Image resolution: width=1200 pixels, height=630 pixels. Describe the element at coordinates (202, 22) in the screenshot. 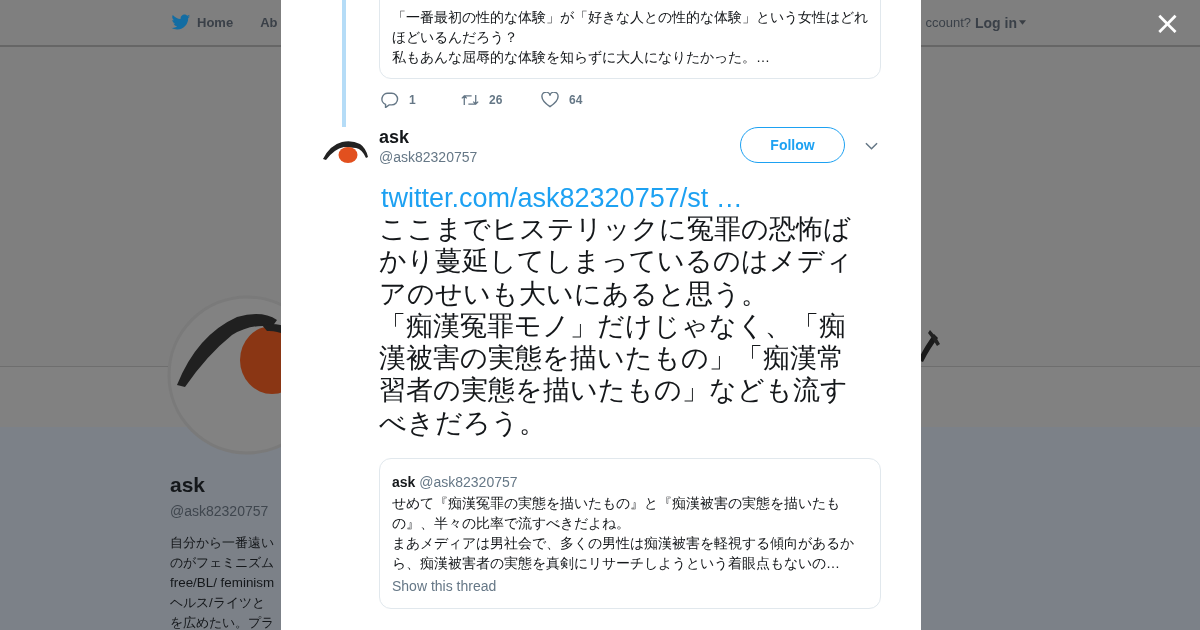

I see `home-link: Home` at that location.